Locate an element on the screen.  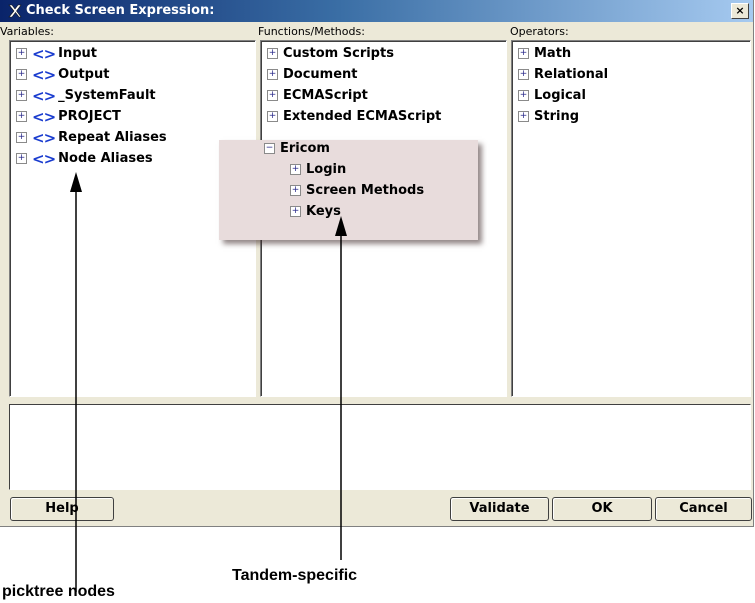
close-icon: × is located at coordinates (740, 10).